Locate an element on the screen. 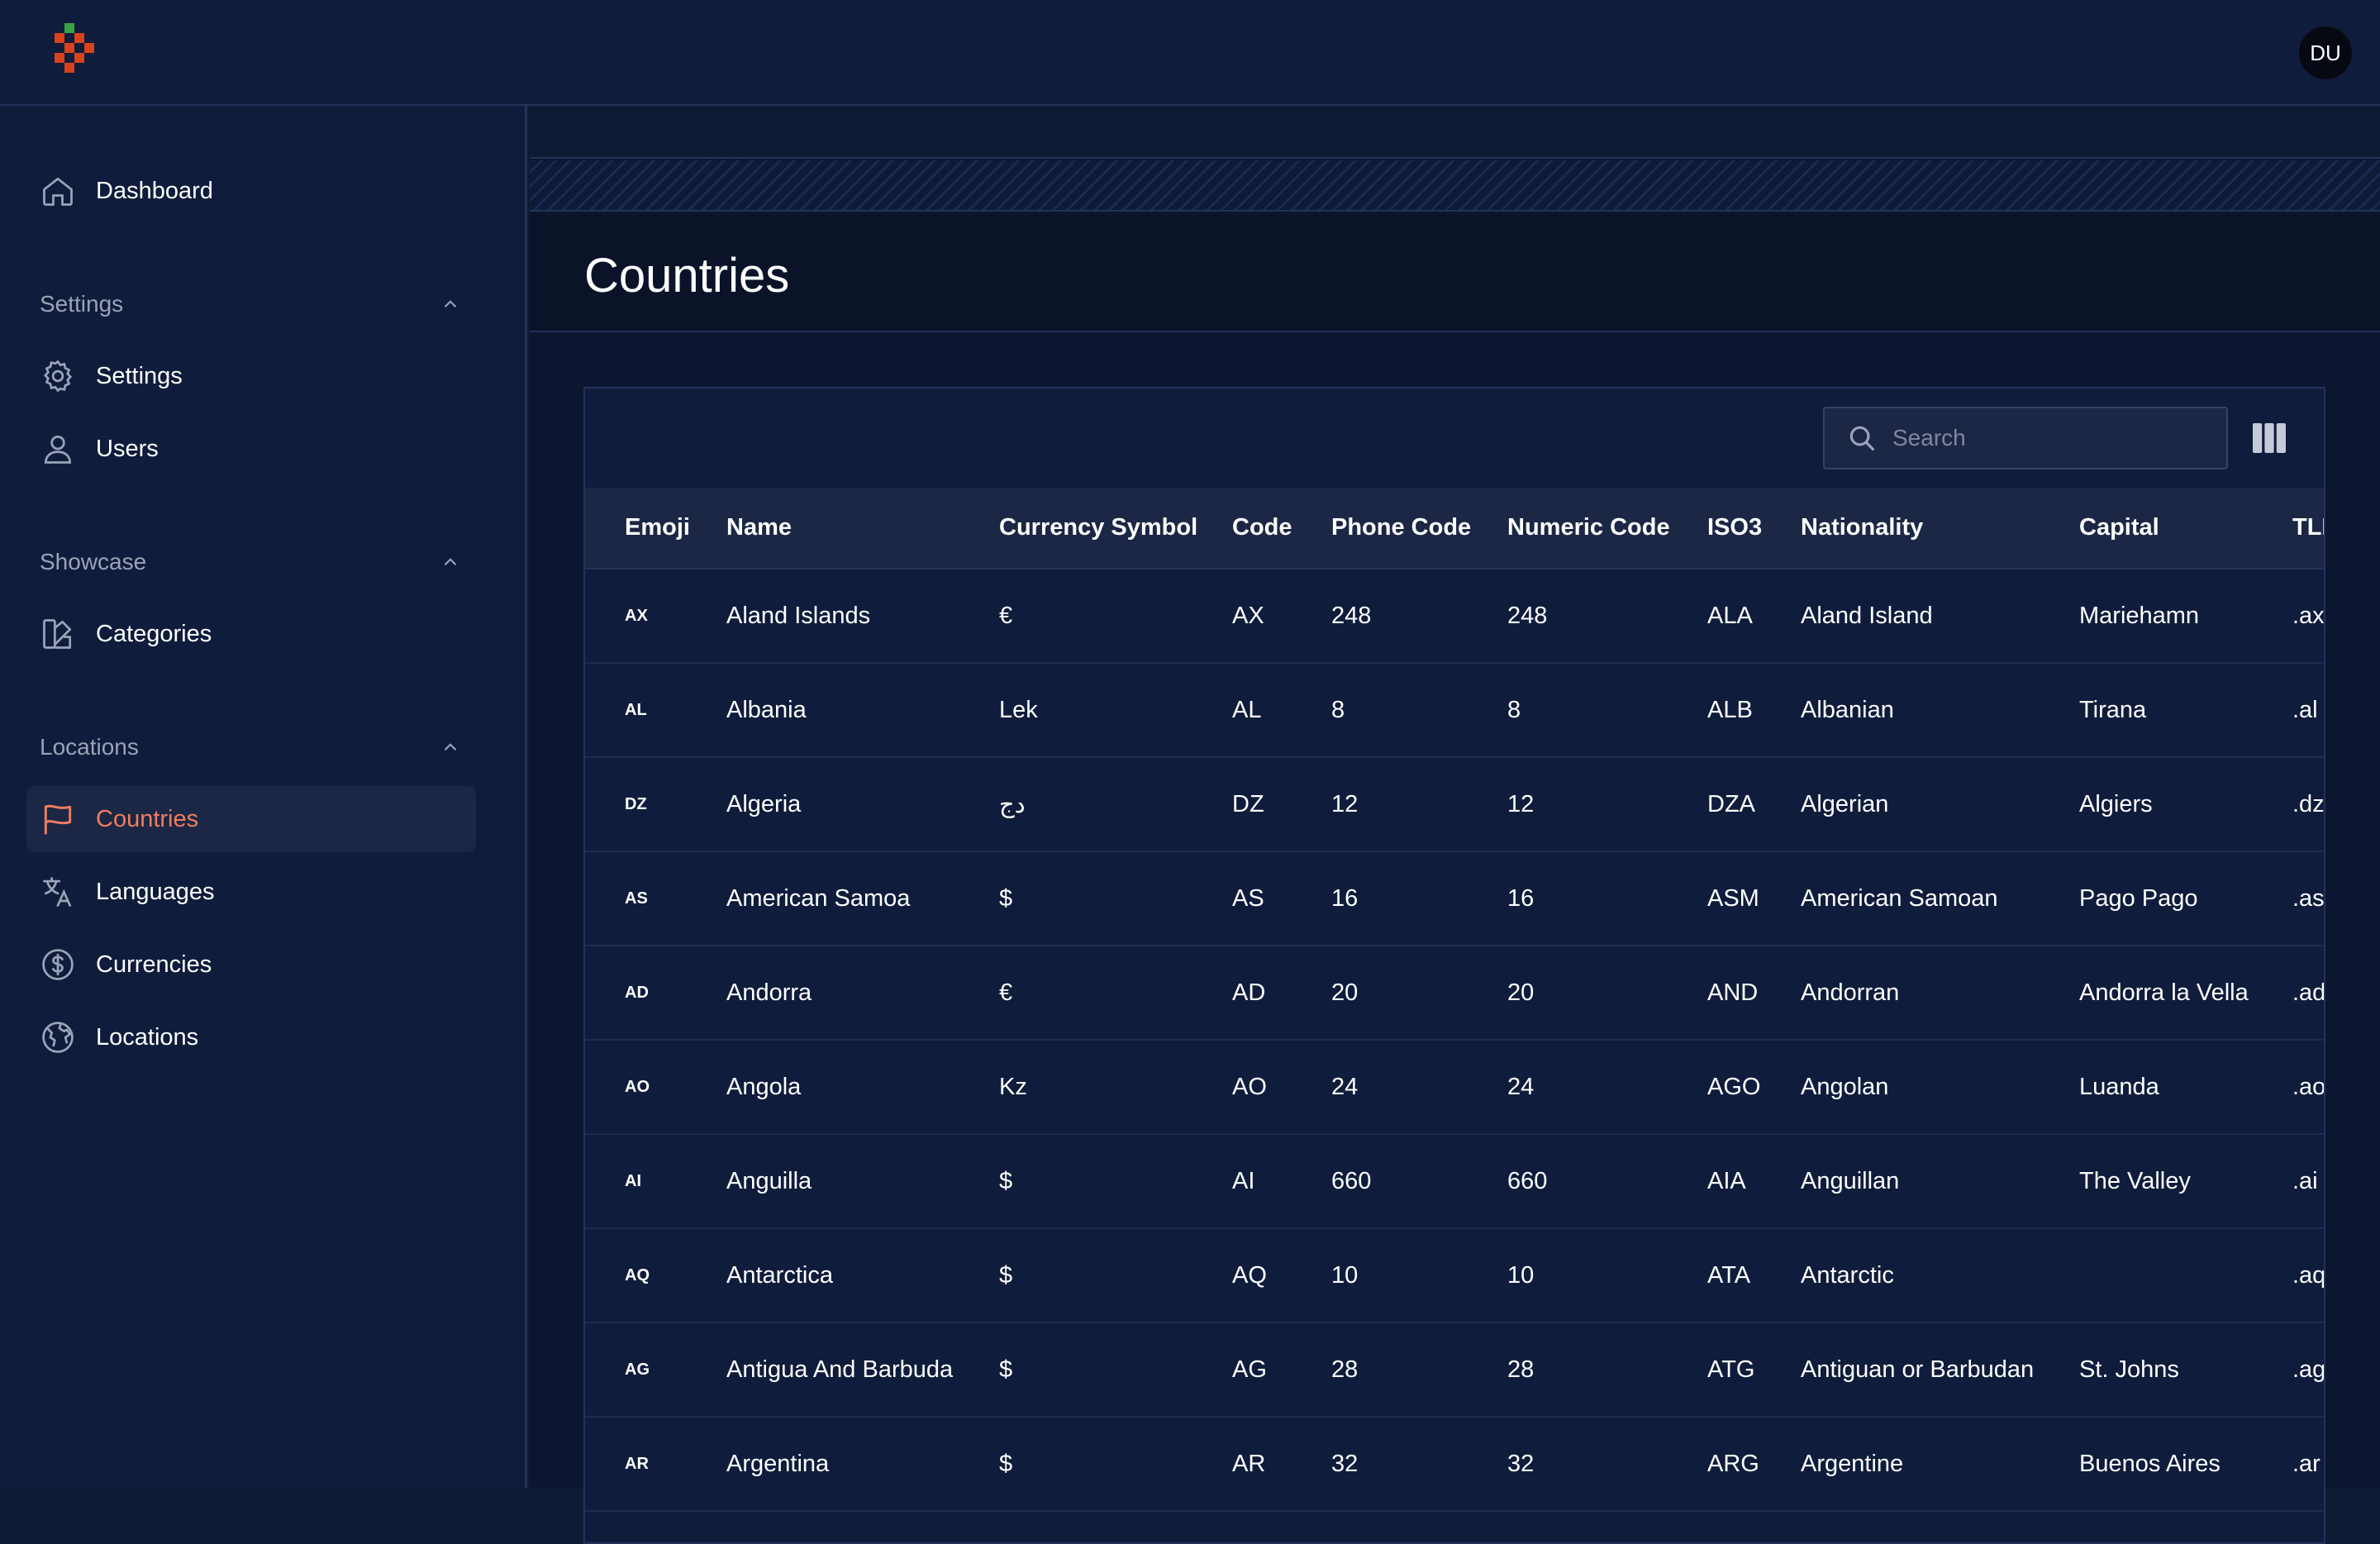  table-row: AL Albania Lek AL 8 8 ALB Albanian Tirana .al is located at coordinates (1454, 710).